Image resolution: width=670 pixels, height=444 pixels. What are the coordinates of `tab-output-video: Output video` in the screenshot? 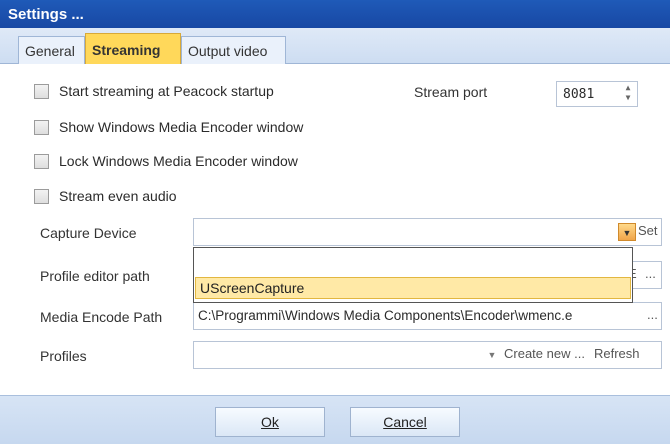 It's located at (233, 50).